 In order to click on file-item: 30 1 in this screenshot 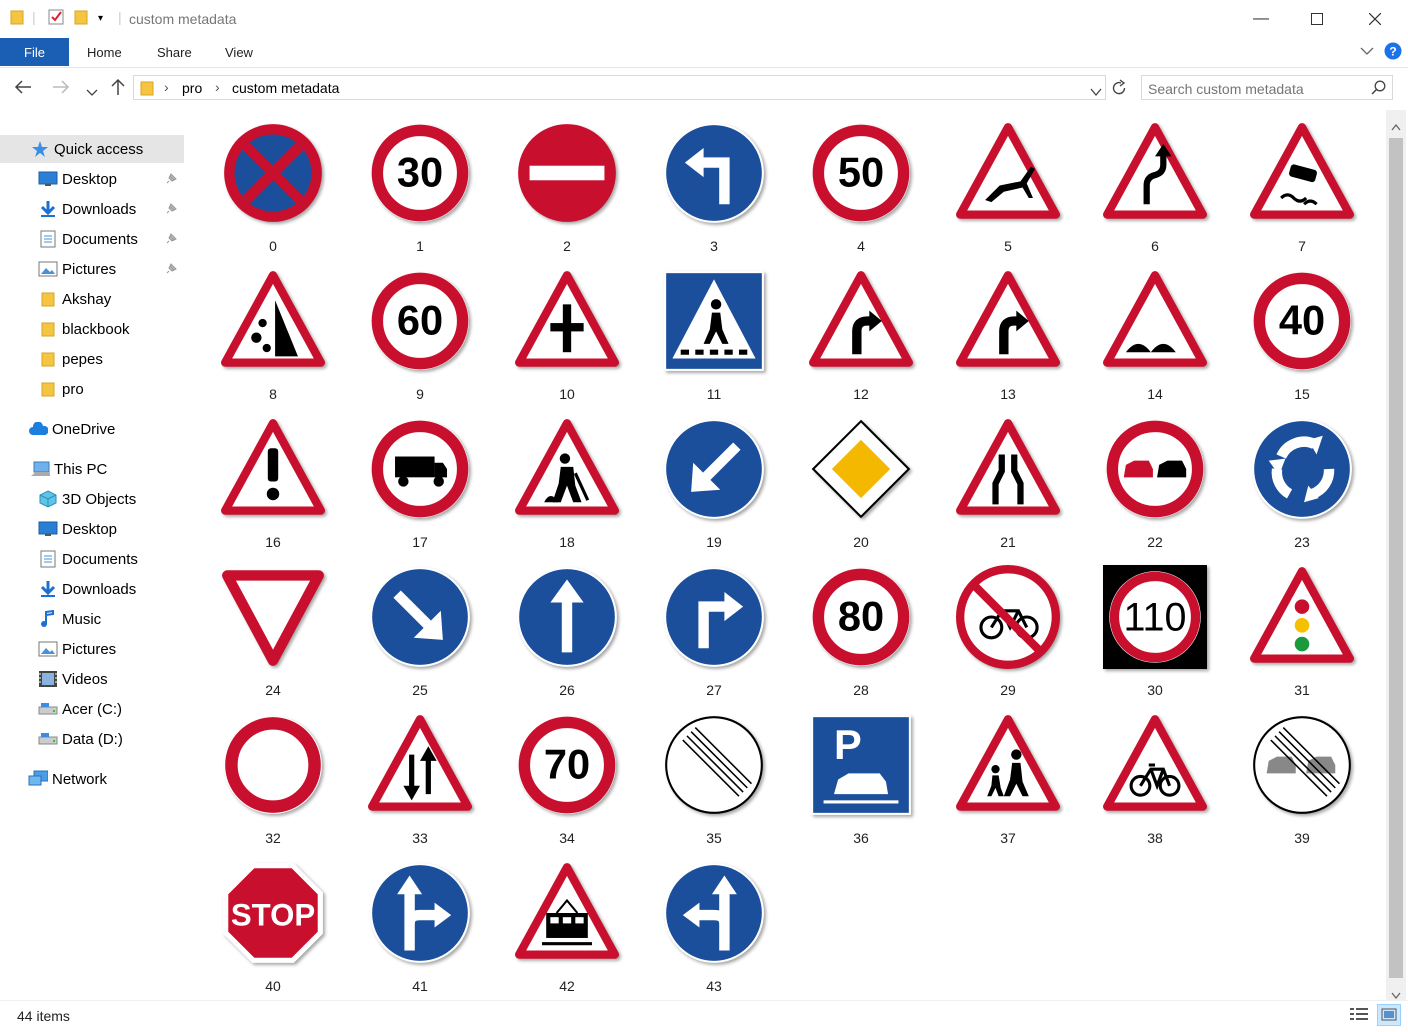, I will do `click(420, 192)`.